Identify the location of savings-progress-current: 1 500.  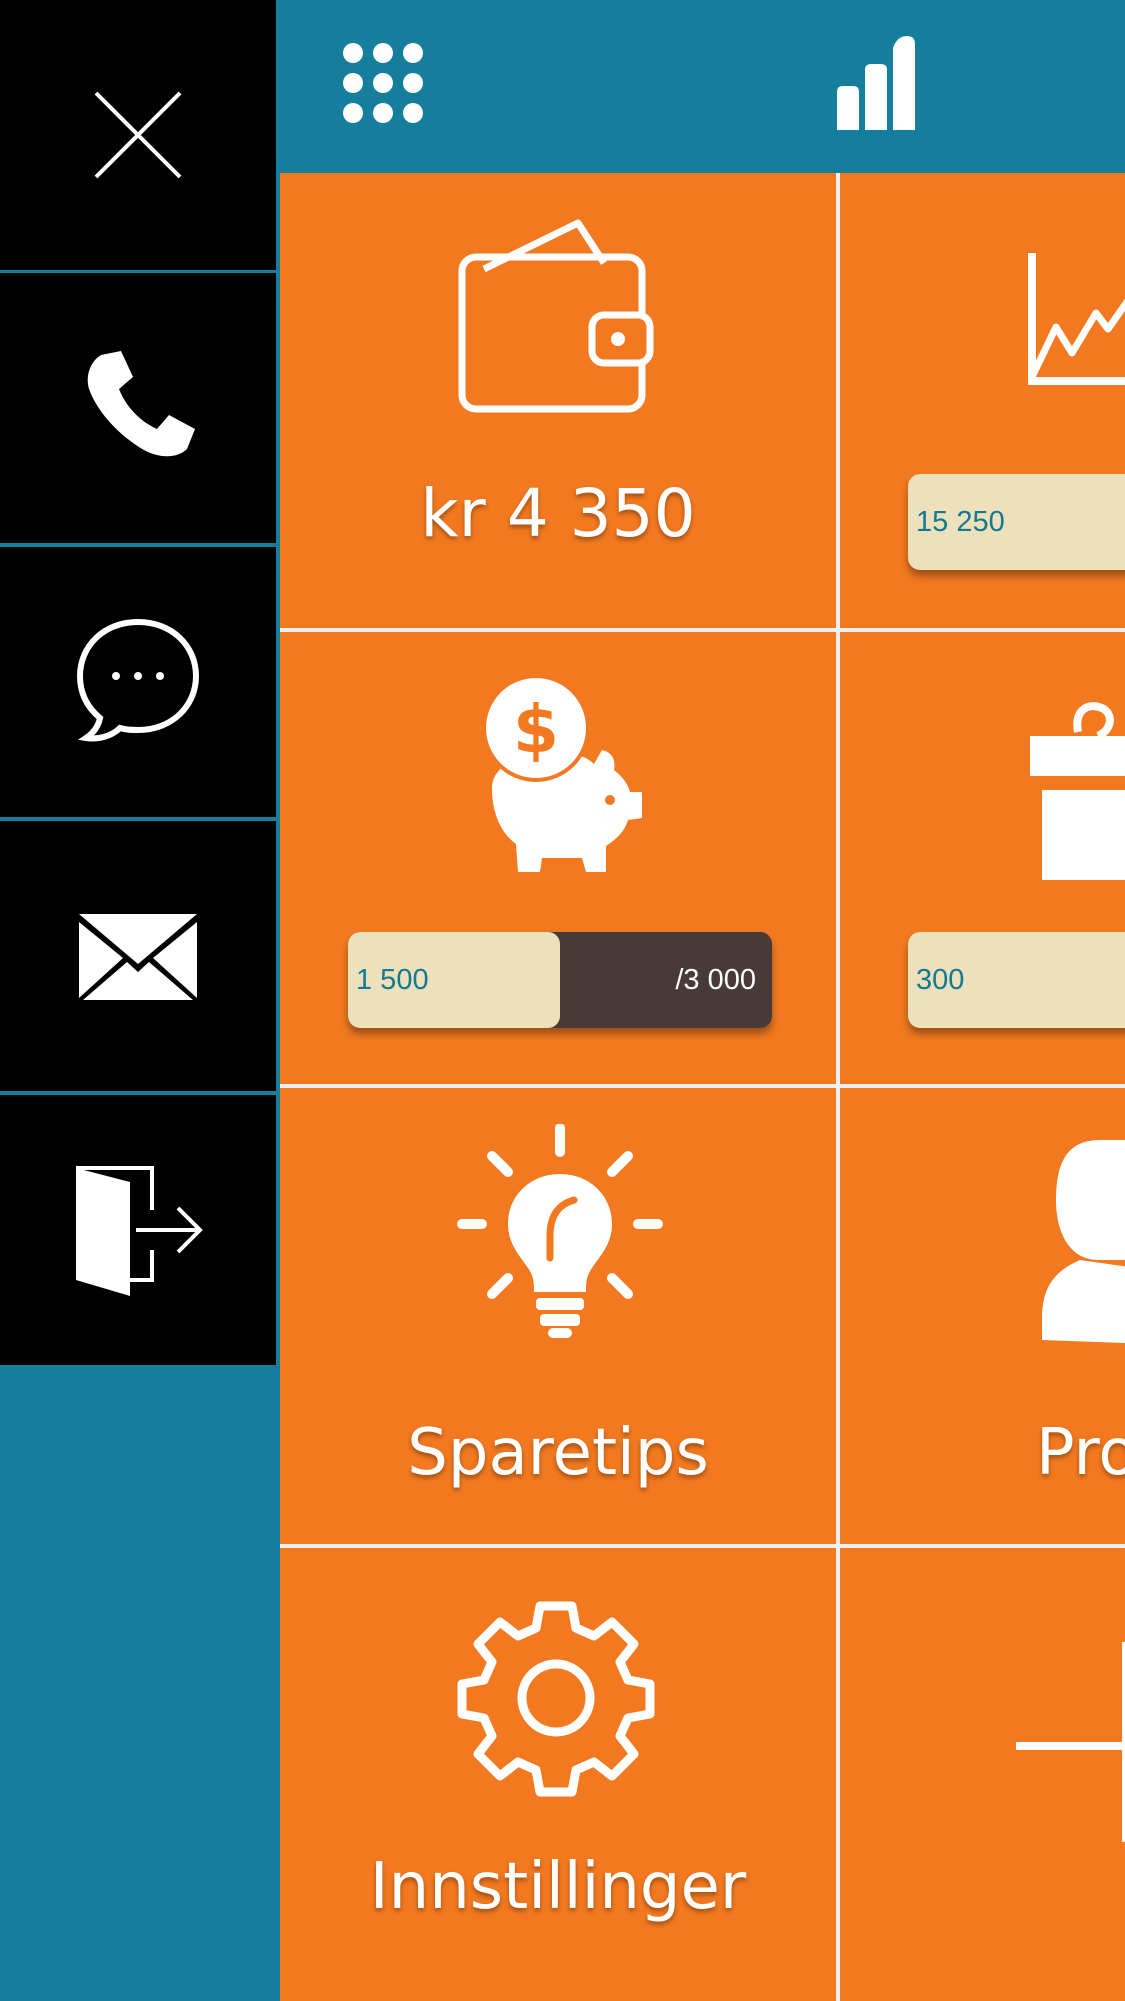
(392, 980).